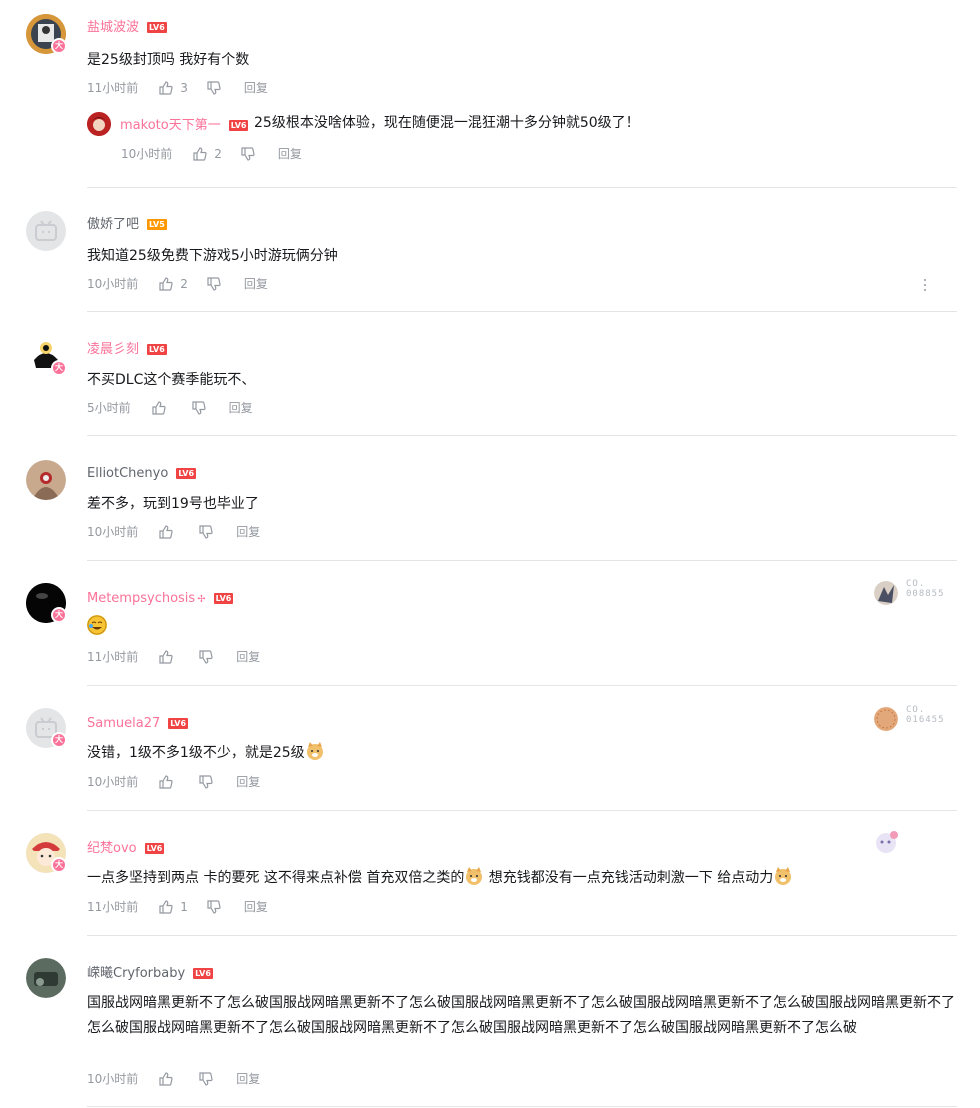 This screenshot has height=1108, width=980. What do you see at coordinates (171, 380) in the screenshot?
I see `comment-text: 不买DLC这个赛季能玩不、` at bounding box center [171, 380].